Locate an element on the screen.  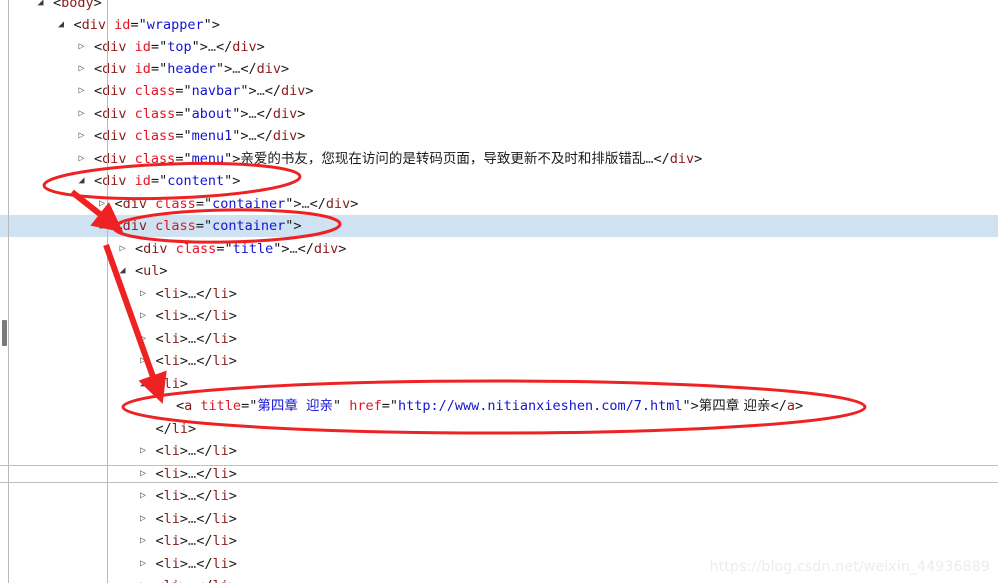
dom-tree-row: <li> is located at coordinates (499, 384).